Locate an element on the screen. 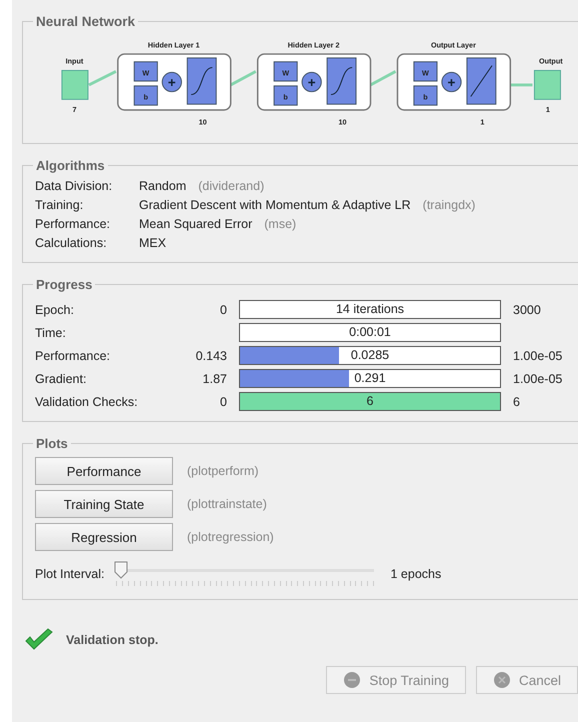 The width and height of the screenshot is (578, 722). start-value: 1.87 is located at coordinates (214, 379).